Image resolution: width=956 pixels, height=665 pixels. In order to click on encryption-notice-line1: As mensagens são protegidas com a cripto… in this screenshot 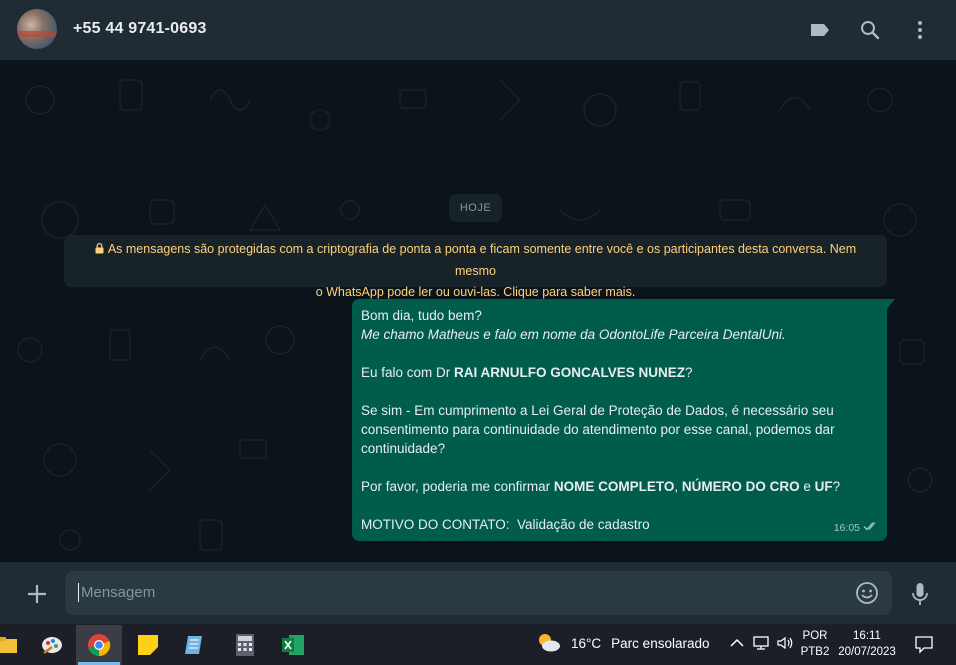, I will do `click(482, 260)`.